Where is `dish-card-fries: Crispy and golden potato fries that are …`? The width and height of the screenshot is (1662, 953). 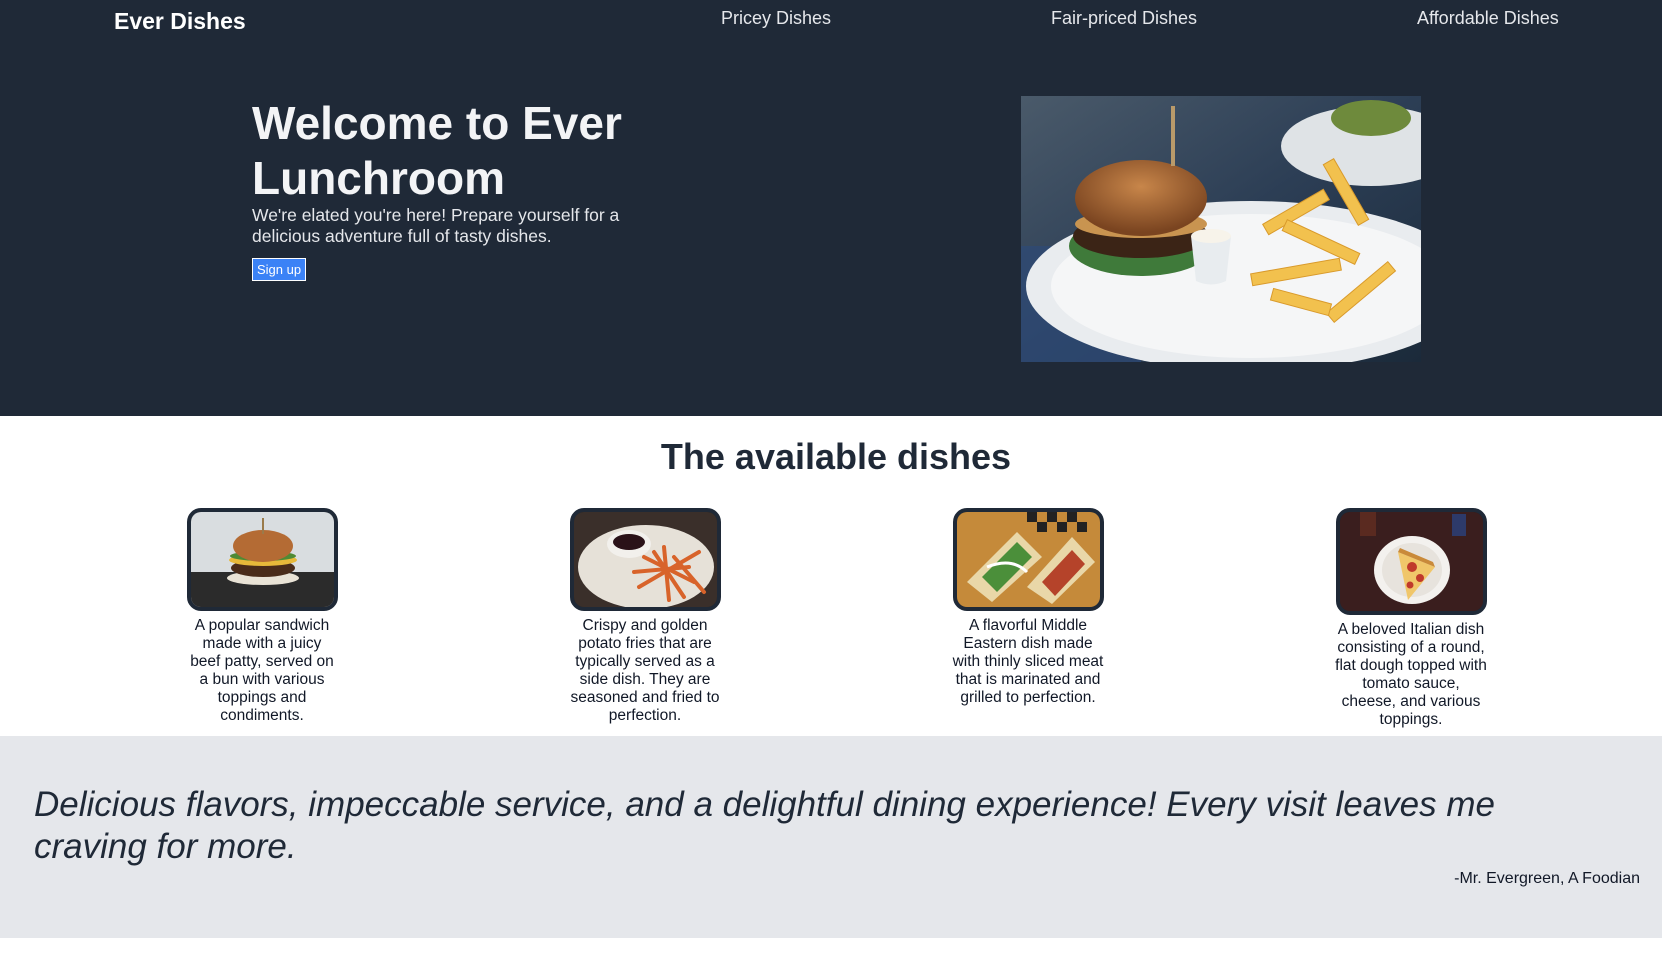 dish-card-fries: Crispy and golden potato fries that are … is located at coordinates (645, 616).